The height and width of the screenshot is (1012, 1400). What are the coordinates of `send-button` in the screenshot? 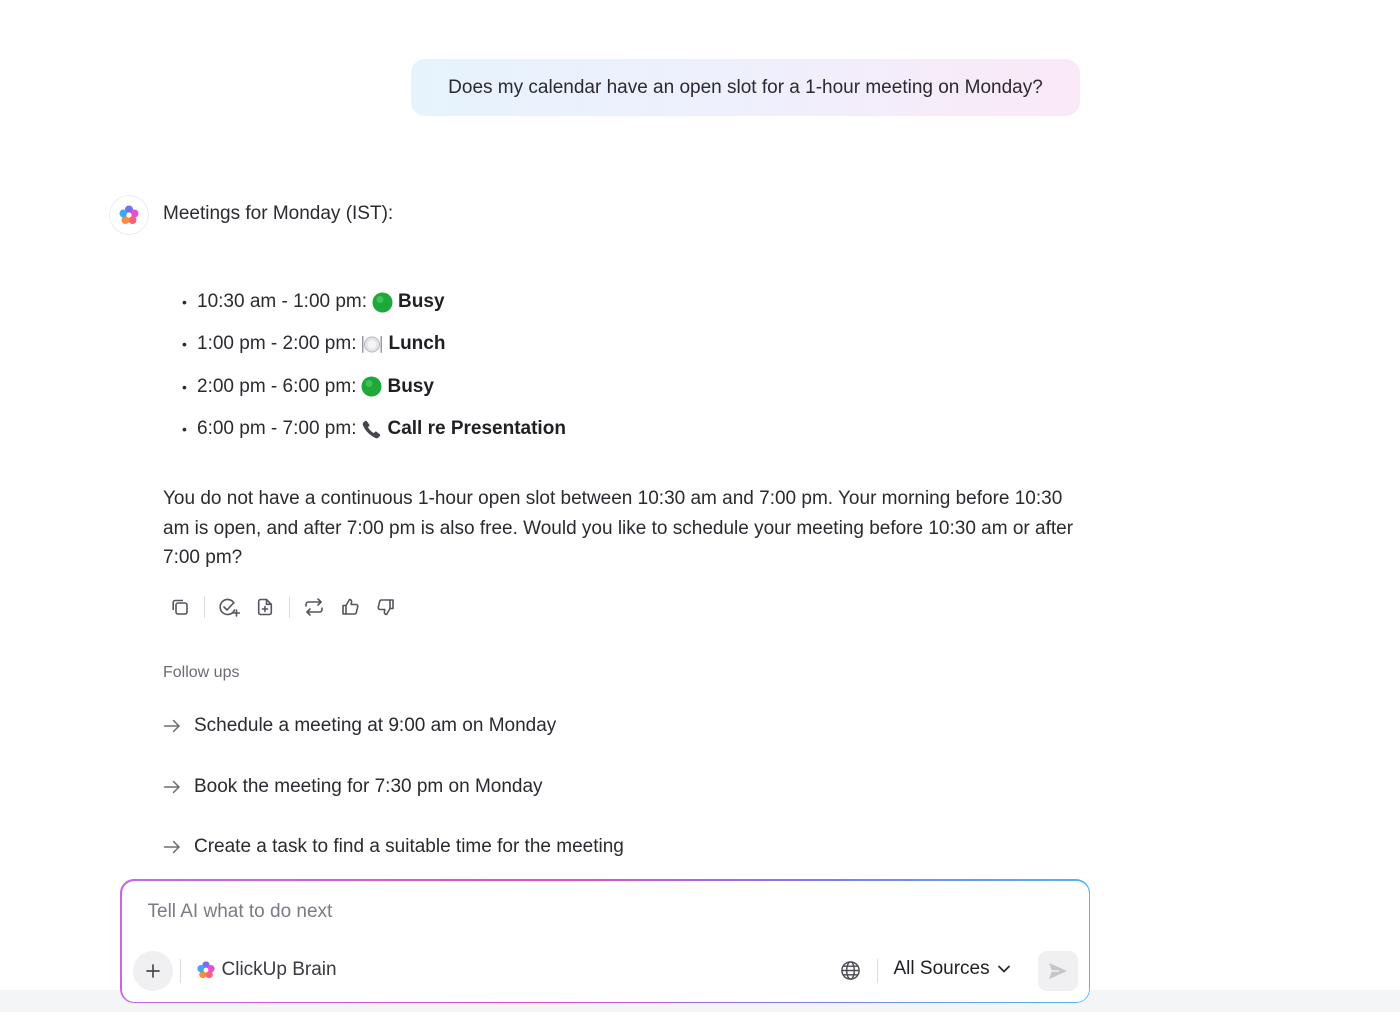 It's located at (1057, 970).